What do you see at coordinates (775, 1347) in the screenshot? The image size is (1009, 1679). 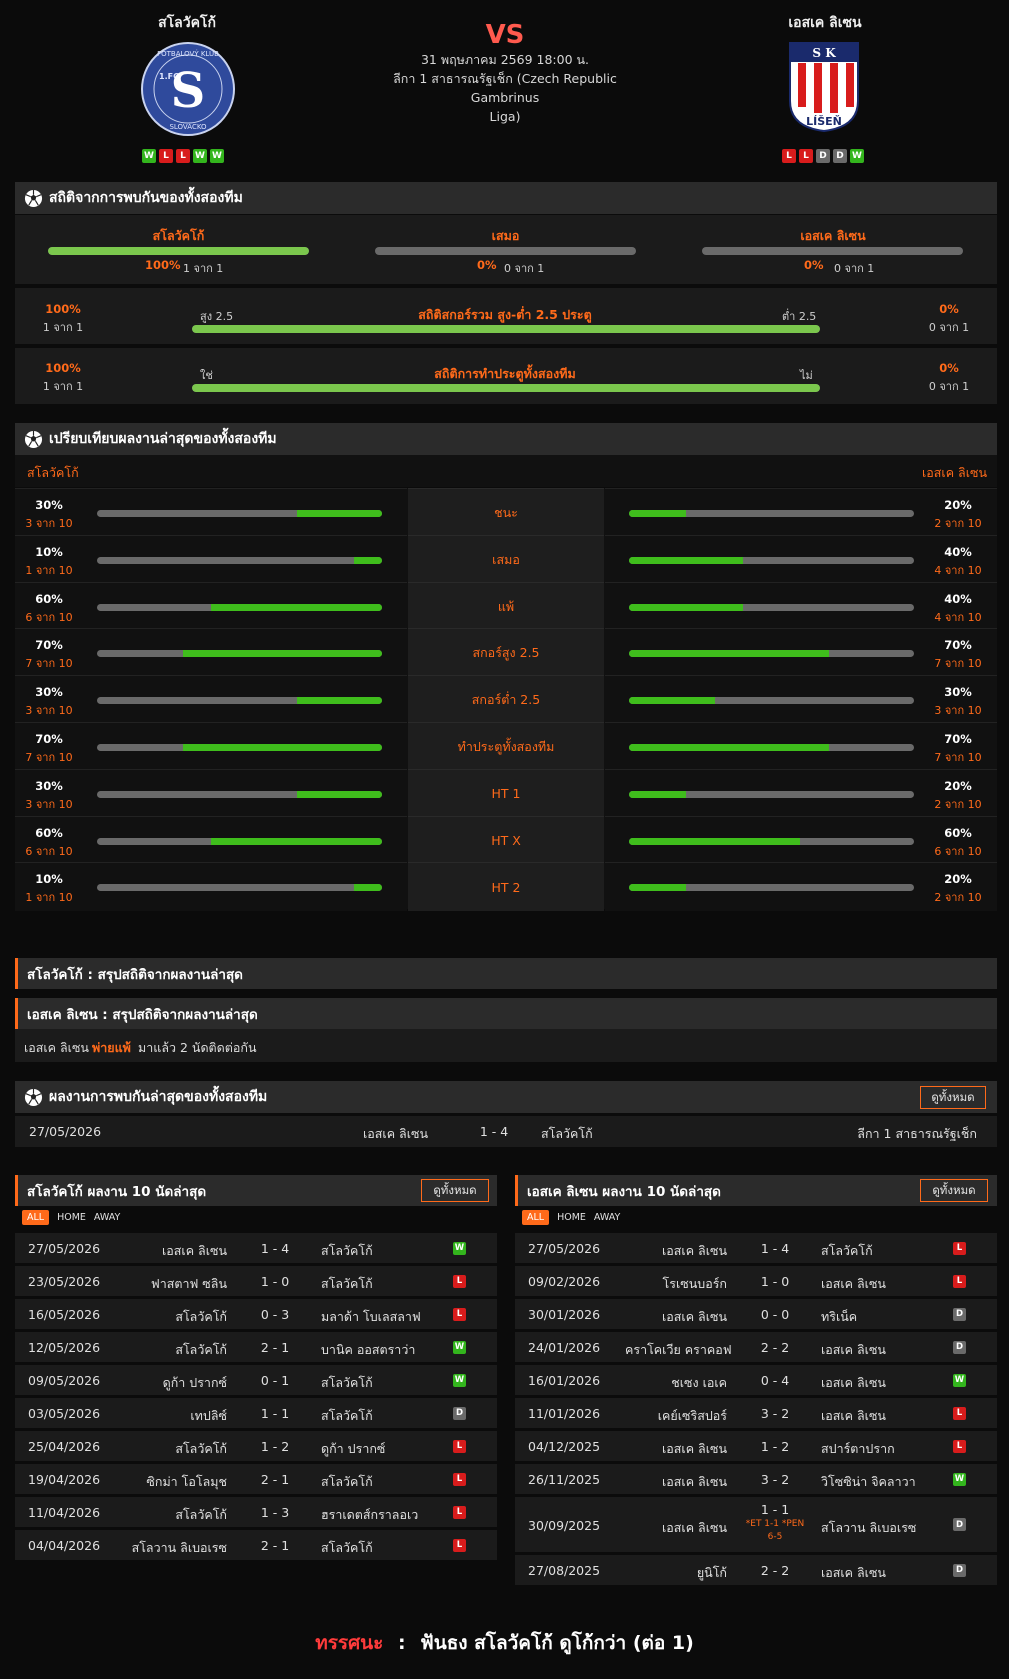 I see `row-score: 2 - 2` at bounding box center [775, 1347].